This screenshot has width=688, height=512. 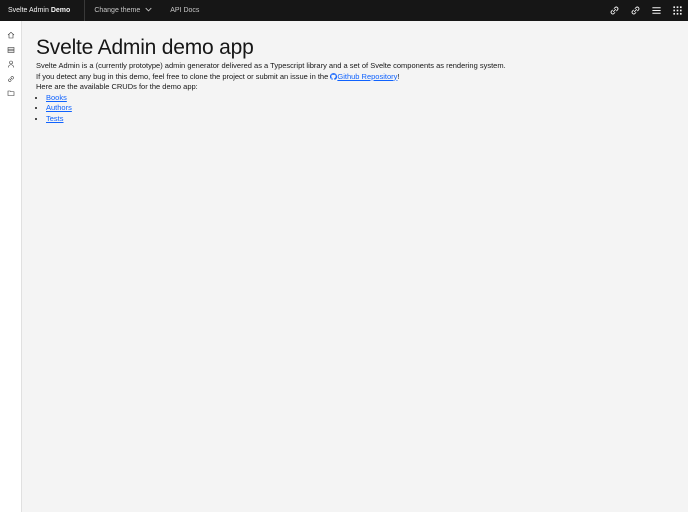 What do you see at coordinates (59, 107) in the screenshot?
I see `authors-link: Authors` at bounding box center [59, 107].